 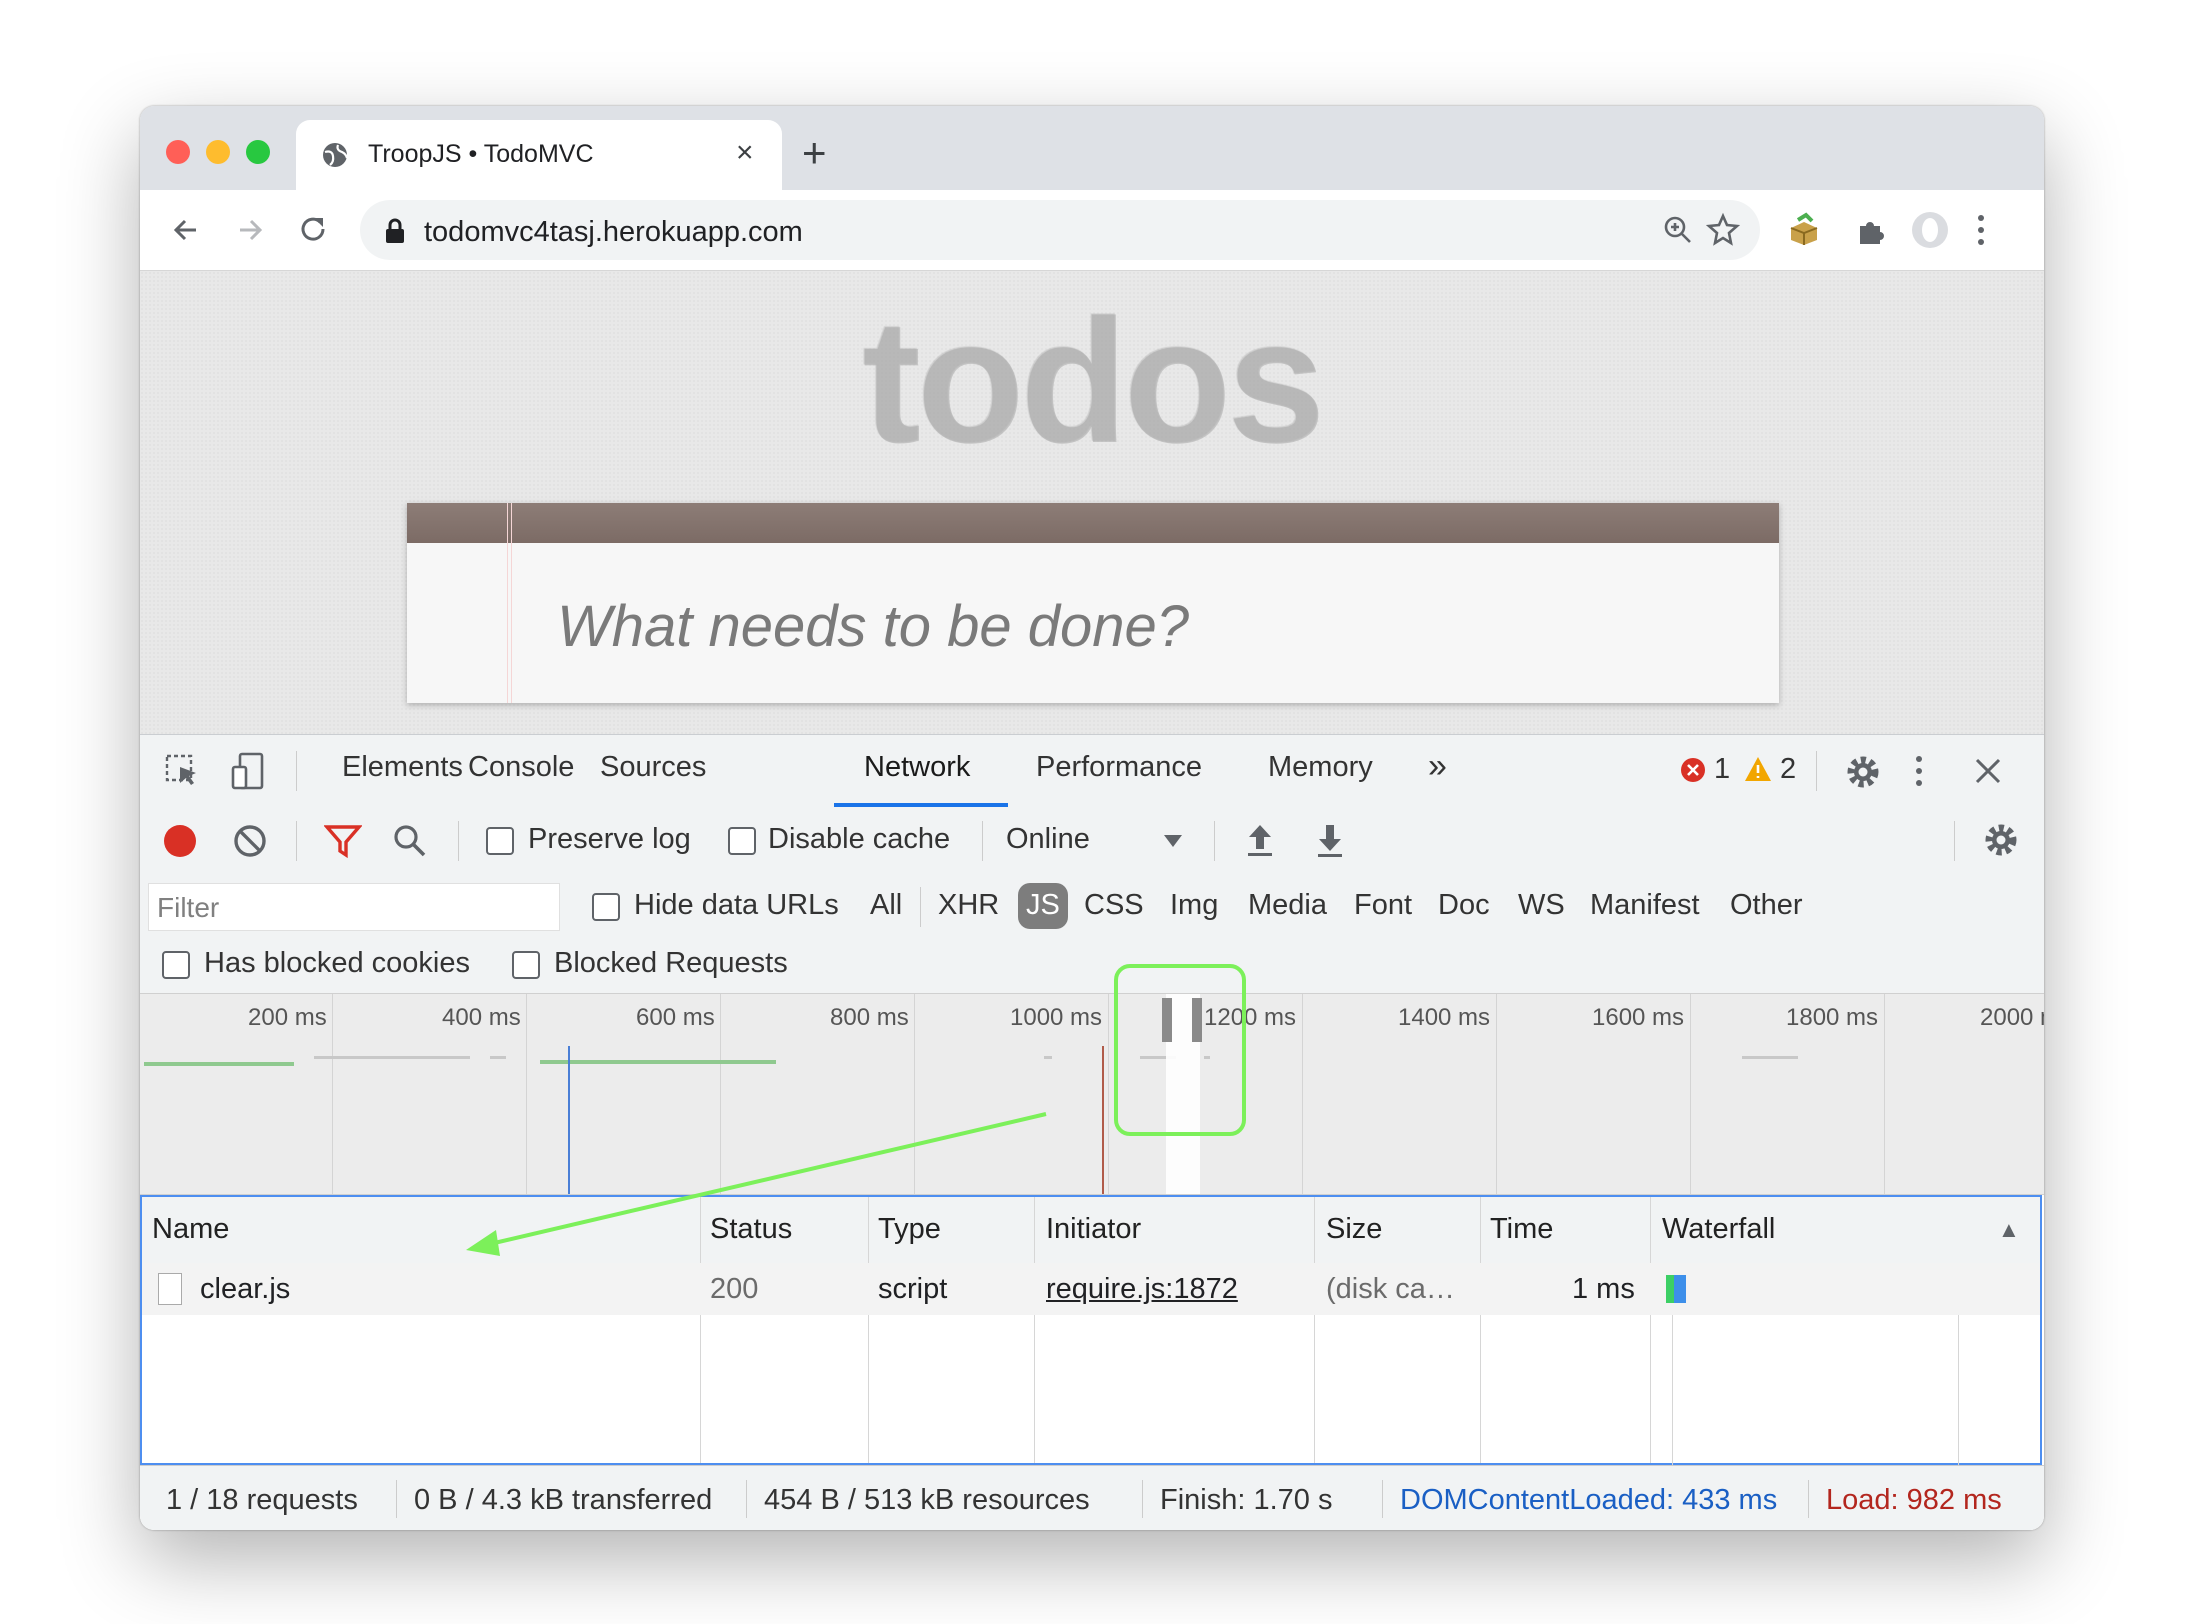 What do you see at coordinates (483, 1243) in the screenshot?
I see `annotation-arrow-head` at bounding box center [483, 1243].